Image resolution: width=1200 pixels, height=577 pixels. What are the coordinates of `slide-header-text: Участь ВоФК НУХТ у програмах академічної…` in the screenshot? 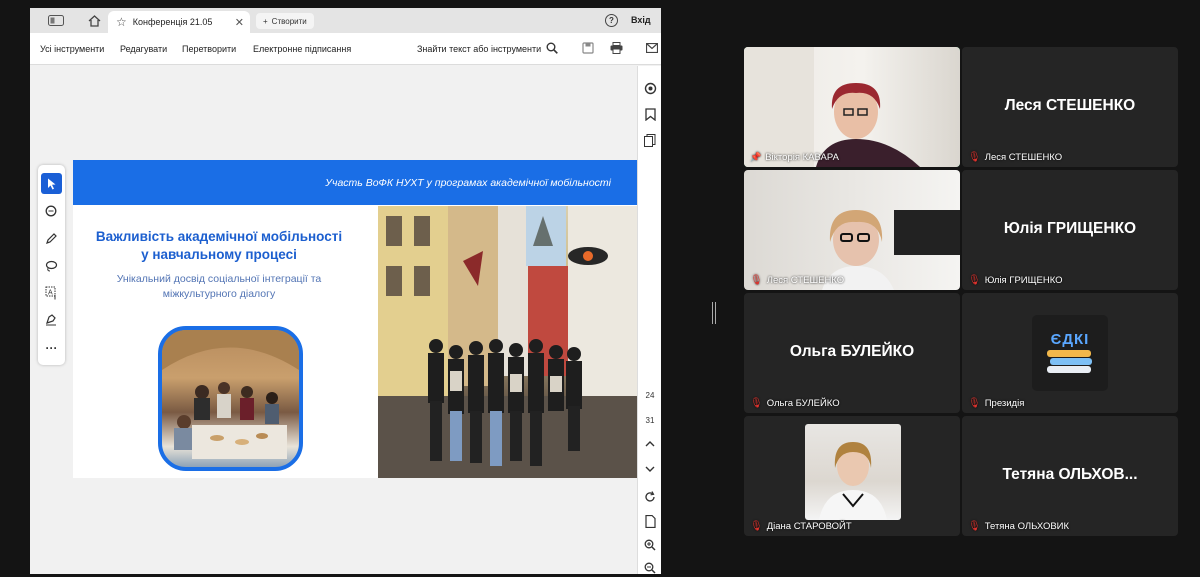 It's located at (468, 183).